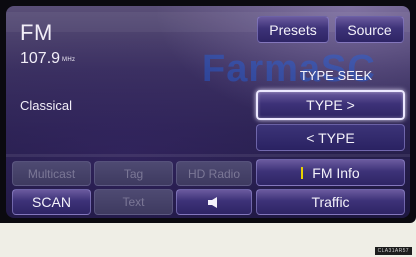  I want to click on frequency-unit: MHz, so click(69, 60).